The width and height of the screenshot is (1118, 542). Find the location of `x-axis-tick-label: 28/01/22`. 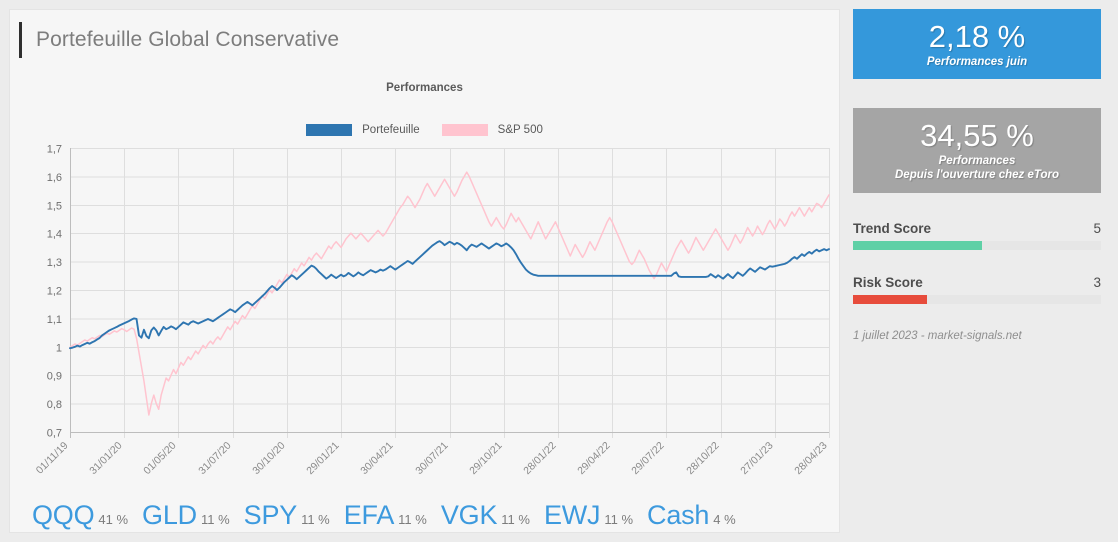

x-axis-tick-label: 28/01/22 is located at coordinates (539, 458).